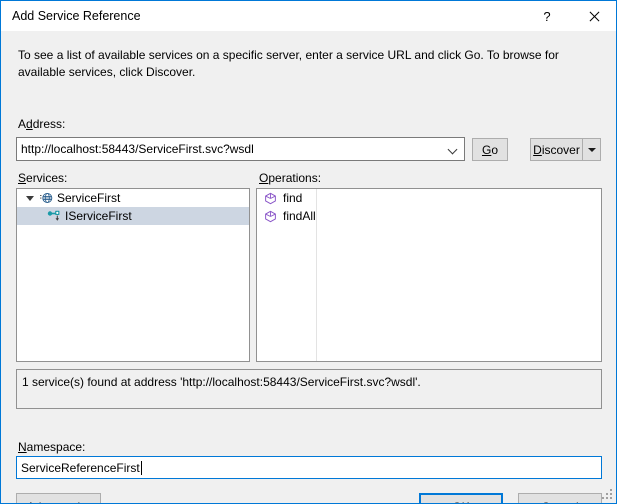  What do you see at coordinates (45, 198) in the screenshot?
I see `globe-icon` at bounding box center [45, 198].